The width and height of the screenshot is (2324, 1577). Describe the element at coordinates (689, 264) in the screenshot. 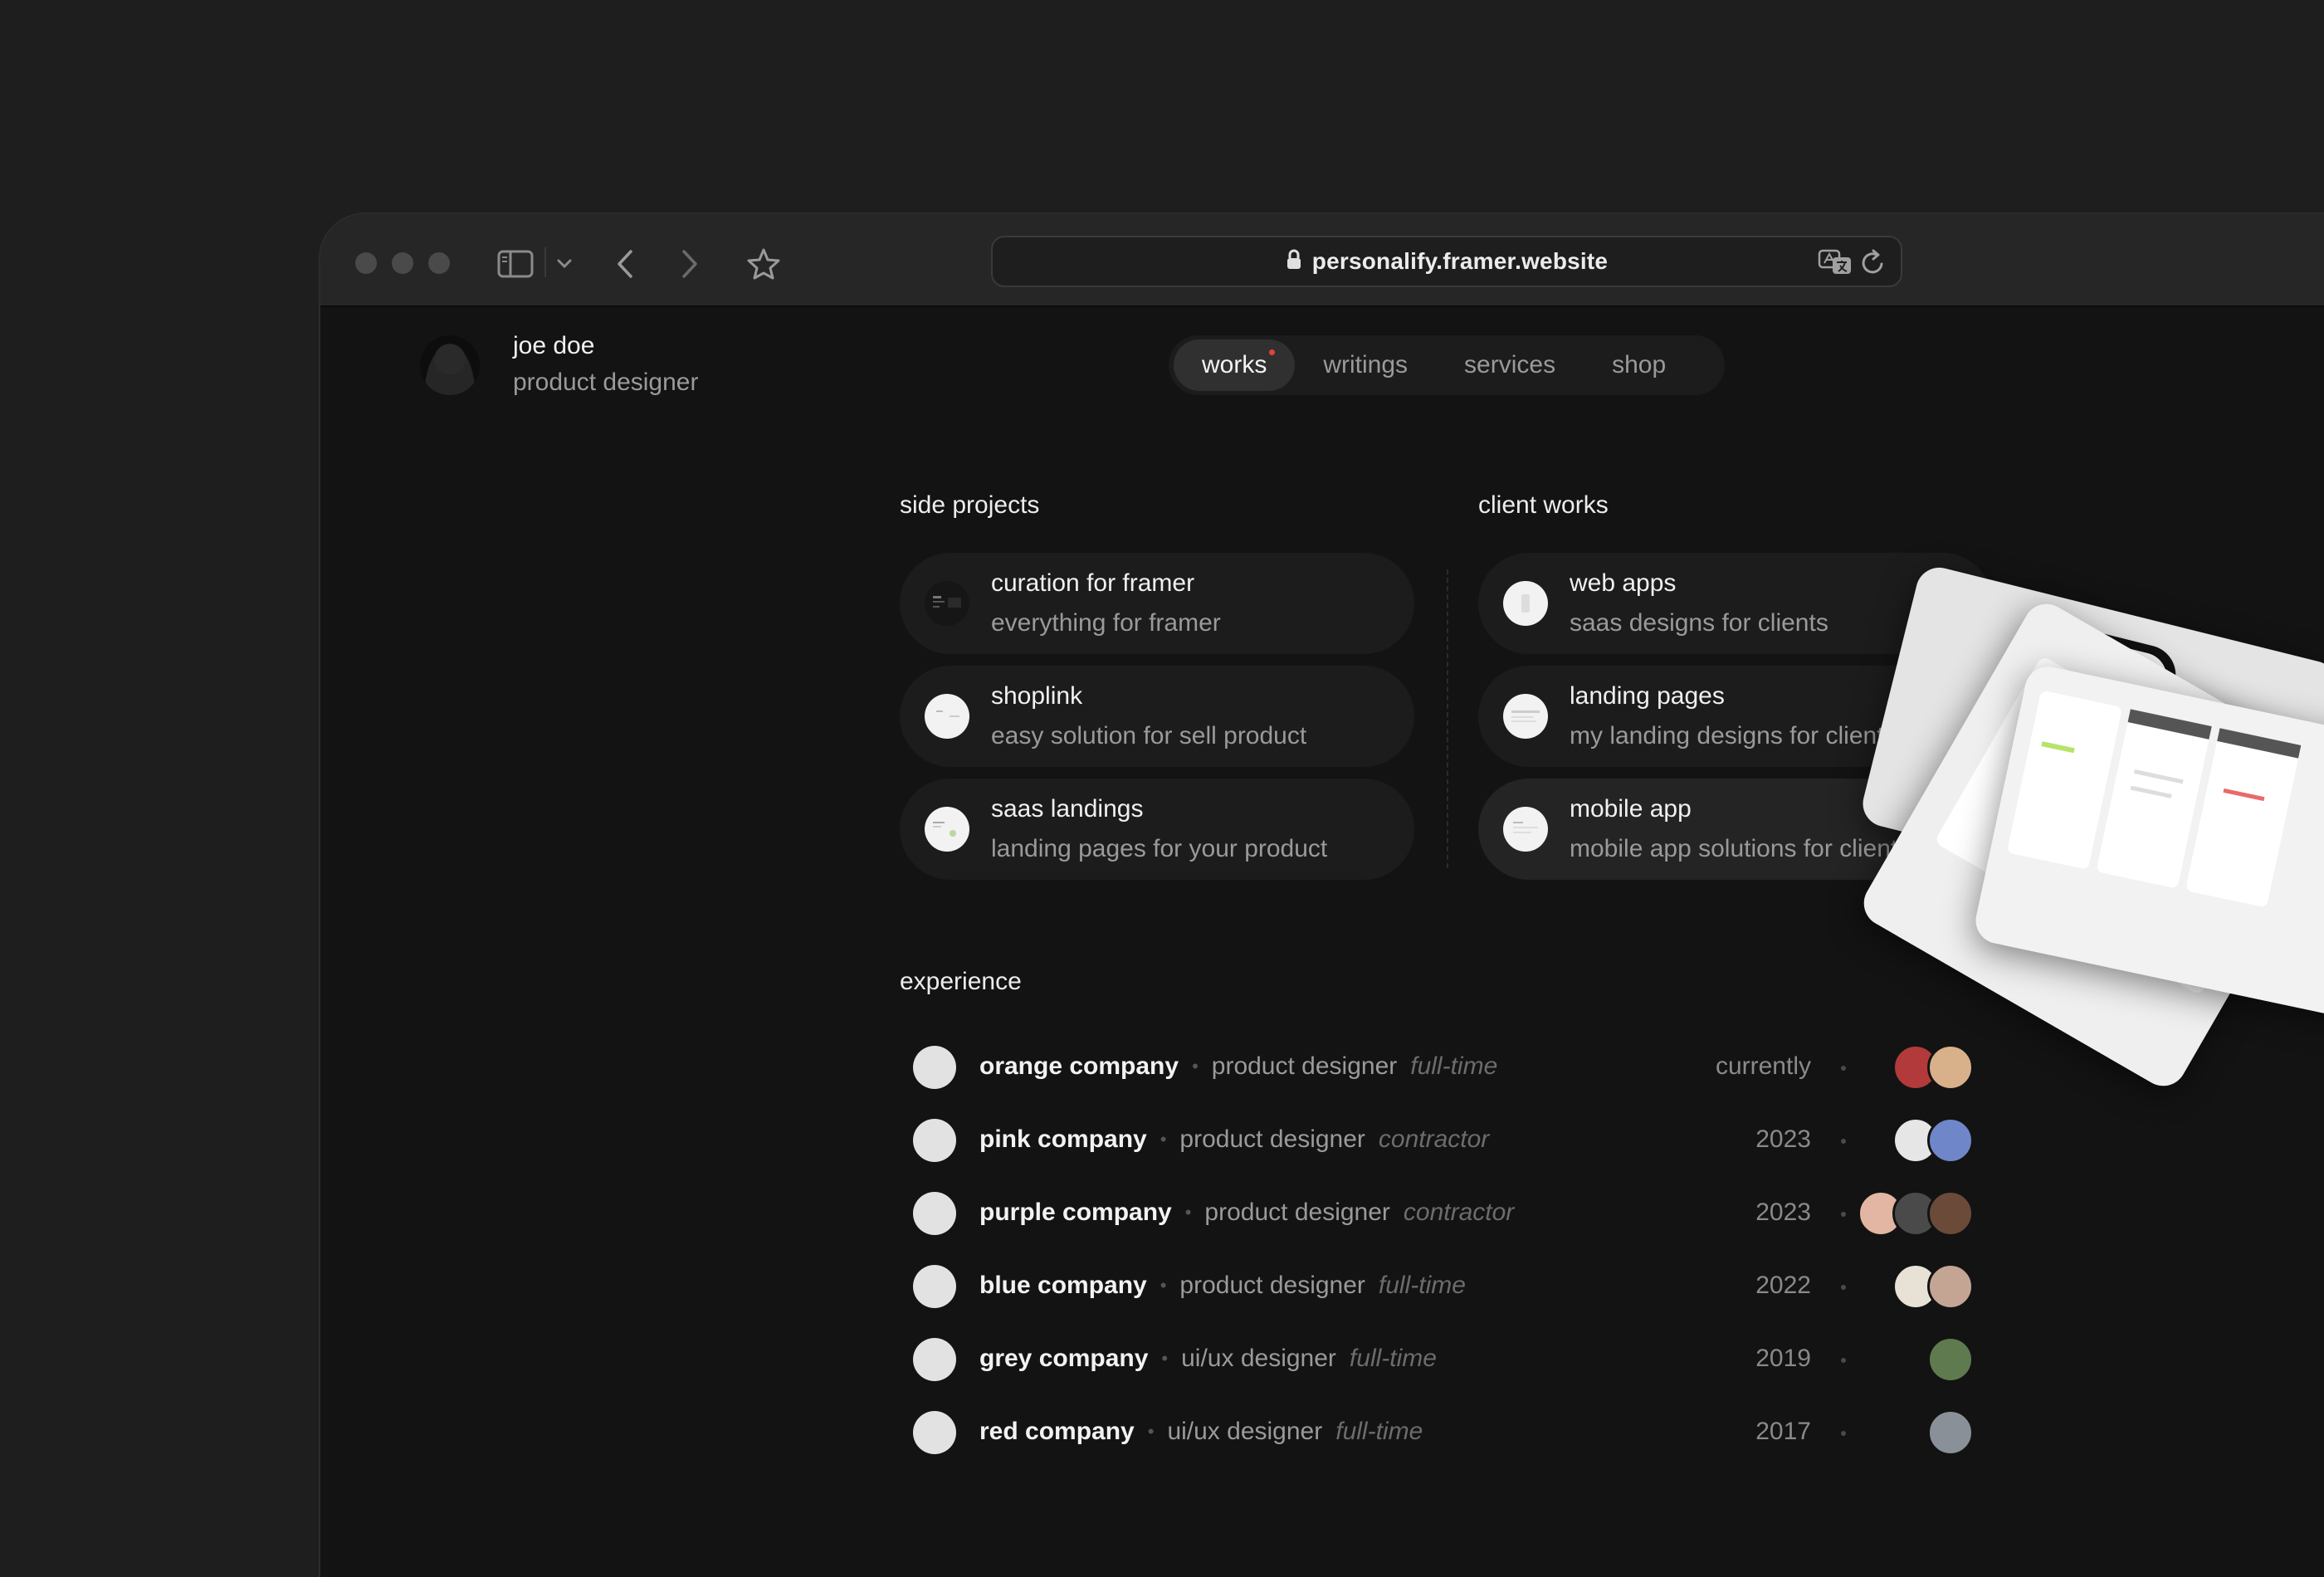

I see `forward-icon` at that location.